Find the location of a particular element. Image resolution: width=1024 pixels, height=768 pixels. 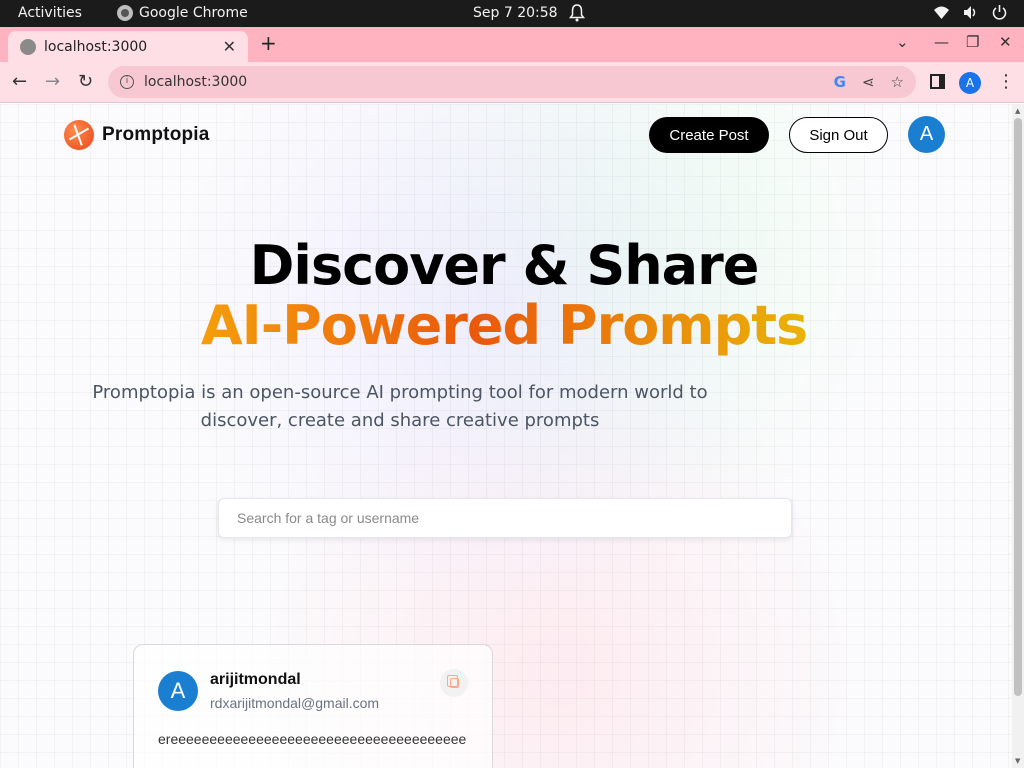

scroll-up-icon: ▲ is located at coordinates (1017, 111).